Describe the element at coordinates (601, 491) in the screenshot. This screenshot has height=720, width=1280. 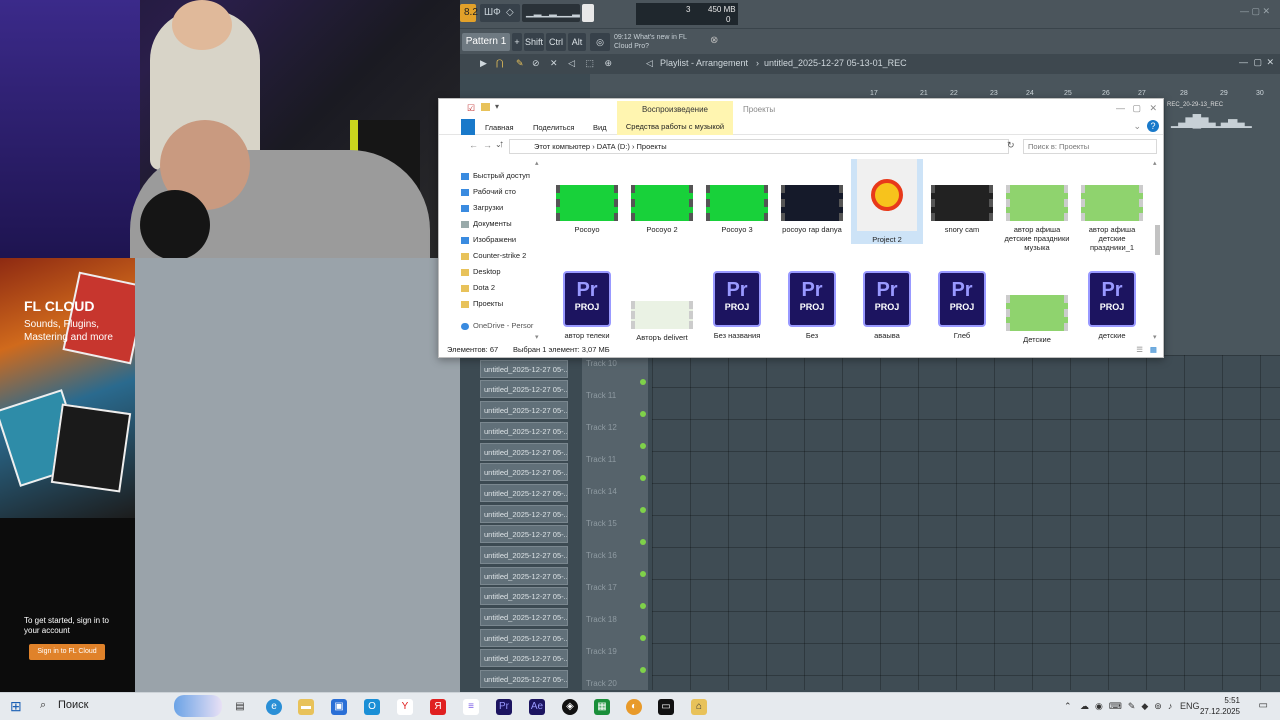
I see `track-label: Track 14` at that location.